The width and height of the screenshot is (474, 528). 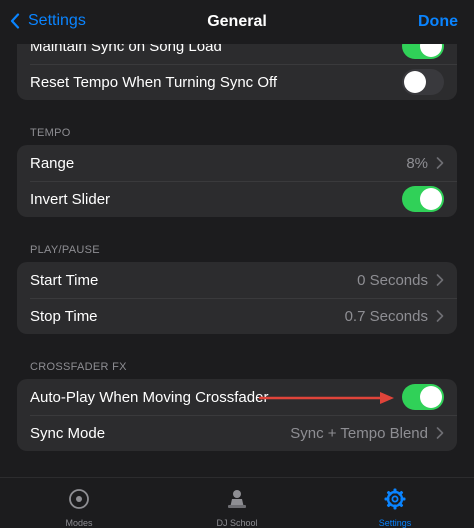 I want to click on navigation-bar: Settings General Done, so click(x=237, y=22).